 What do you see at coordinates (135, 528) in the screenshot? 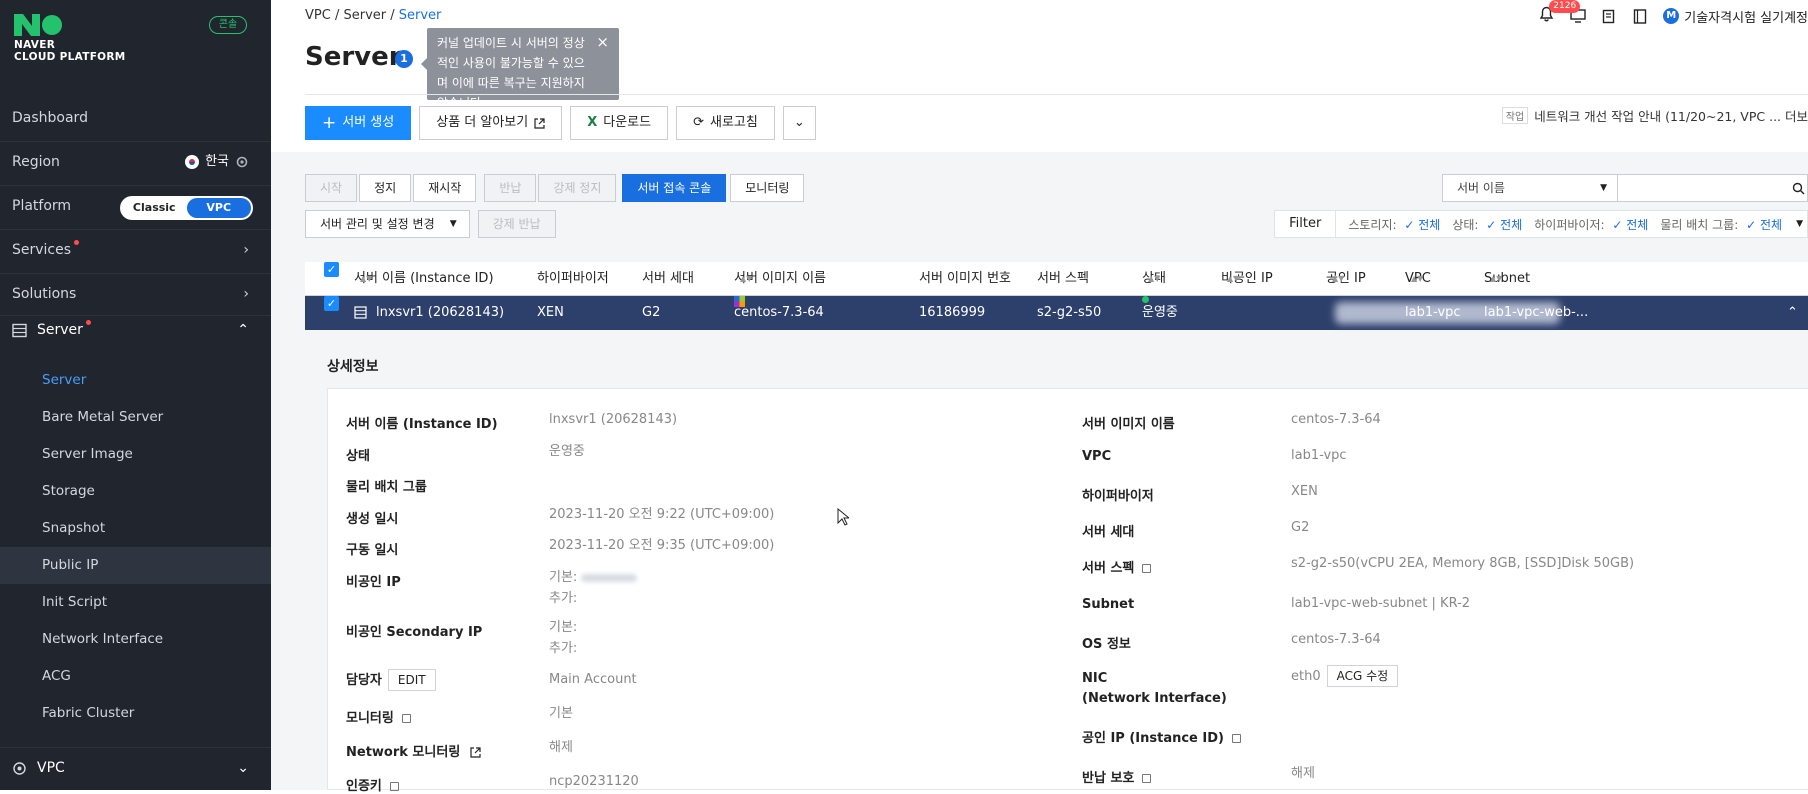
I see `sidebar-item-snapshot: Snapshot` at bounding box center [135, 528].